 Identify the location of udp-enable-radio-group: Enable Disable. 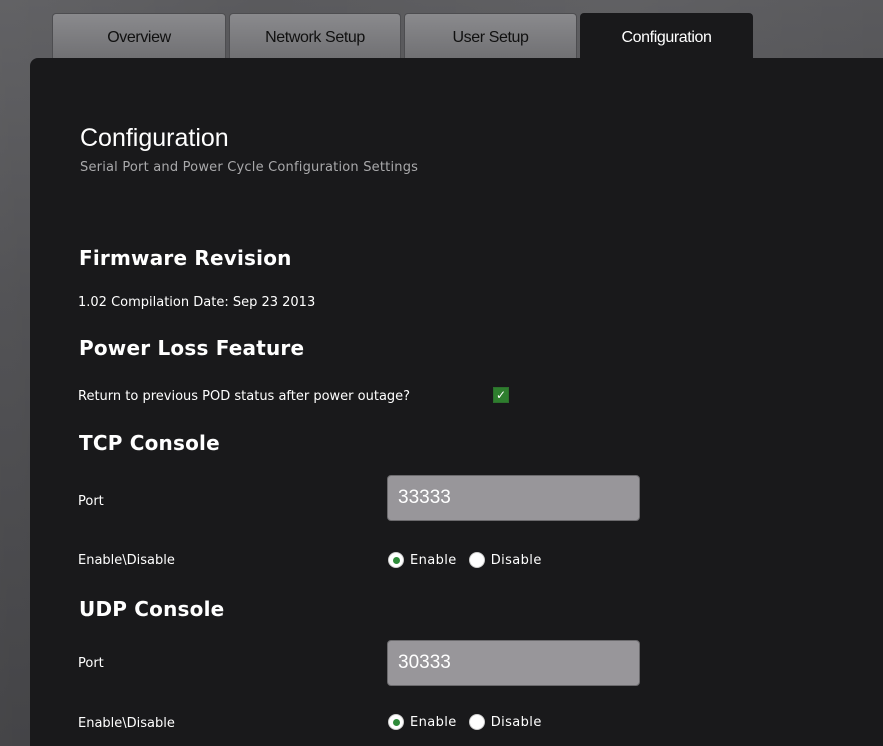
(471, 722).